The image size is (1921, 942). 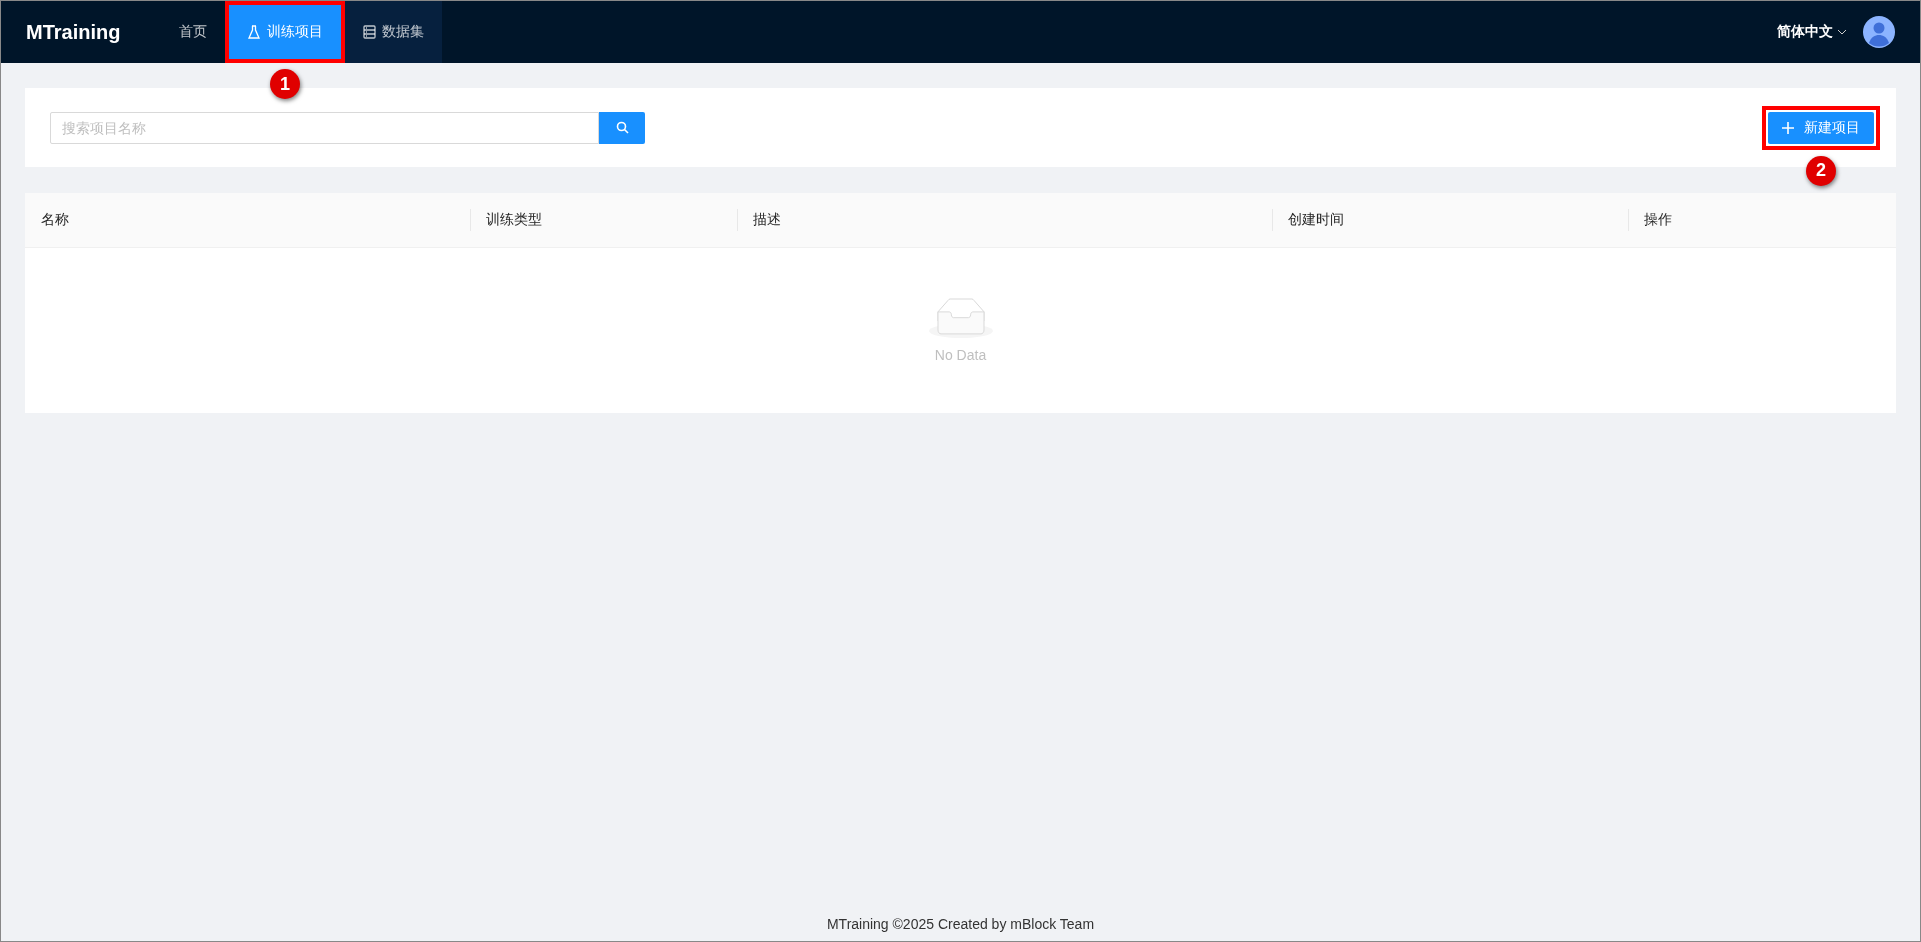 I want to click on app-logo: MTraining, so click(x=73, y=32).